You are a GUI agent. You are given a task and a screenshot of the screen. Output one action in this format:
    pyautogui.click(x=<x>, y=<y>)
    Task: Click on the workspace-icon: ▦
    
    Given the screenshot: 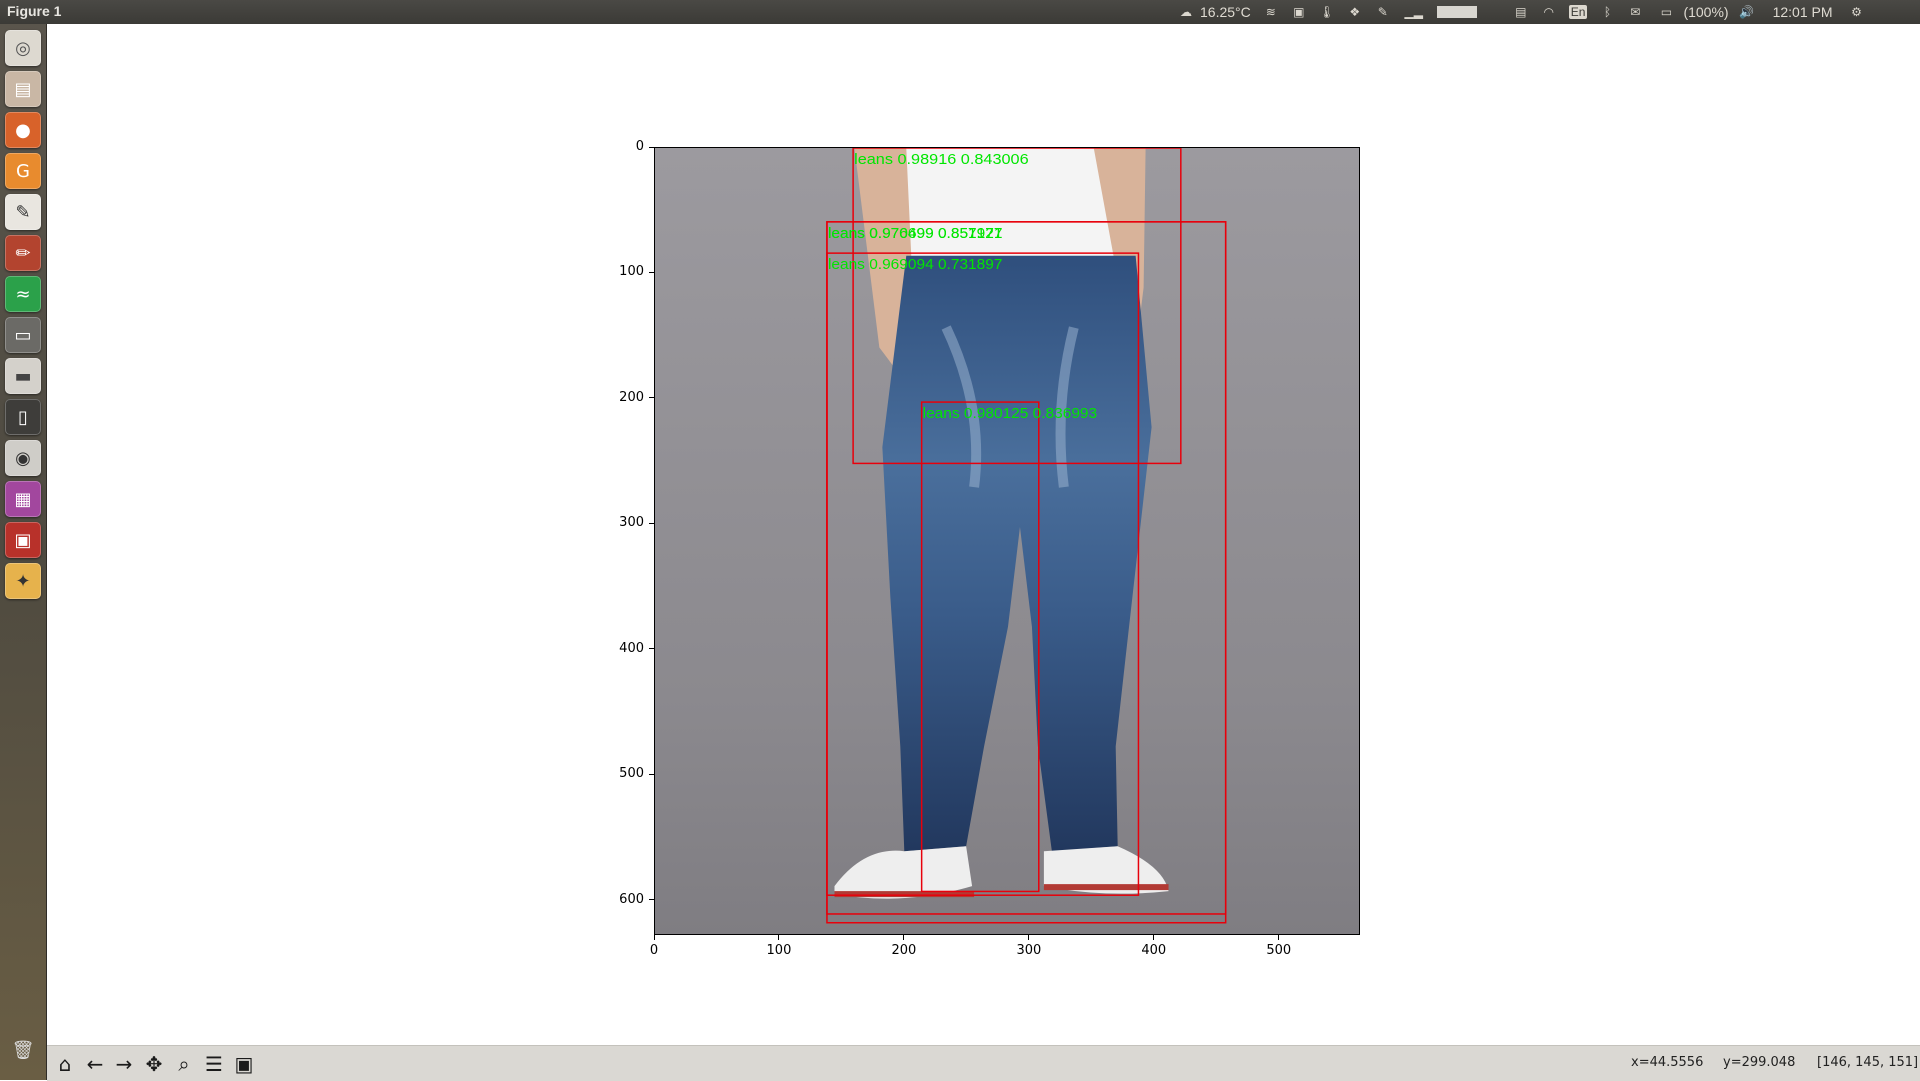 What is the action you would take?
    pyautogui.click(x=23, y=499)
    